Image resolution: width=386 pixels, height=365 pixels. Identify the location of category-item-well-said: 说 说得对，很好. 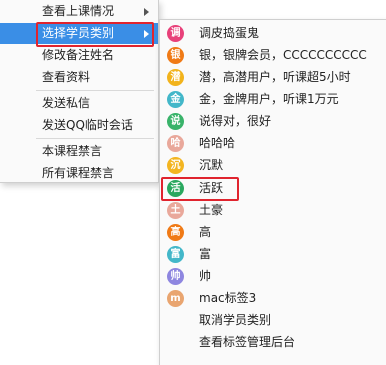
(273, 121).